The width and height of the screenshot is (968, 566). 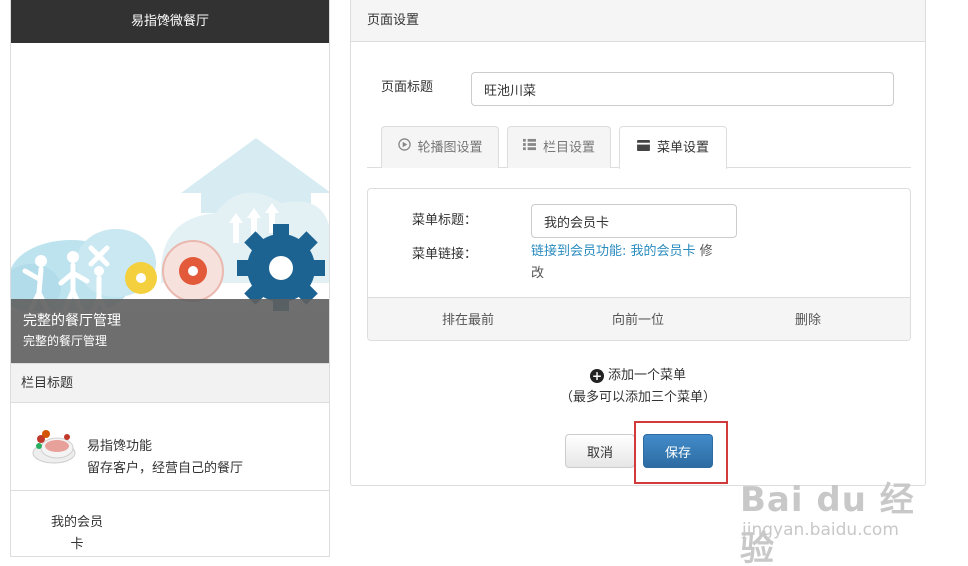 I want to click on plus-circle-icon: +, so click(x=596, y=376).